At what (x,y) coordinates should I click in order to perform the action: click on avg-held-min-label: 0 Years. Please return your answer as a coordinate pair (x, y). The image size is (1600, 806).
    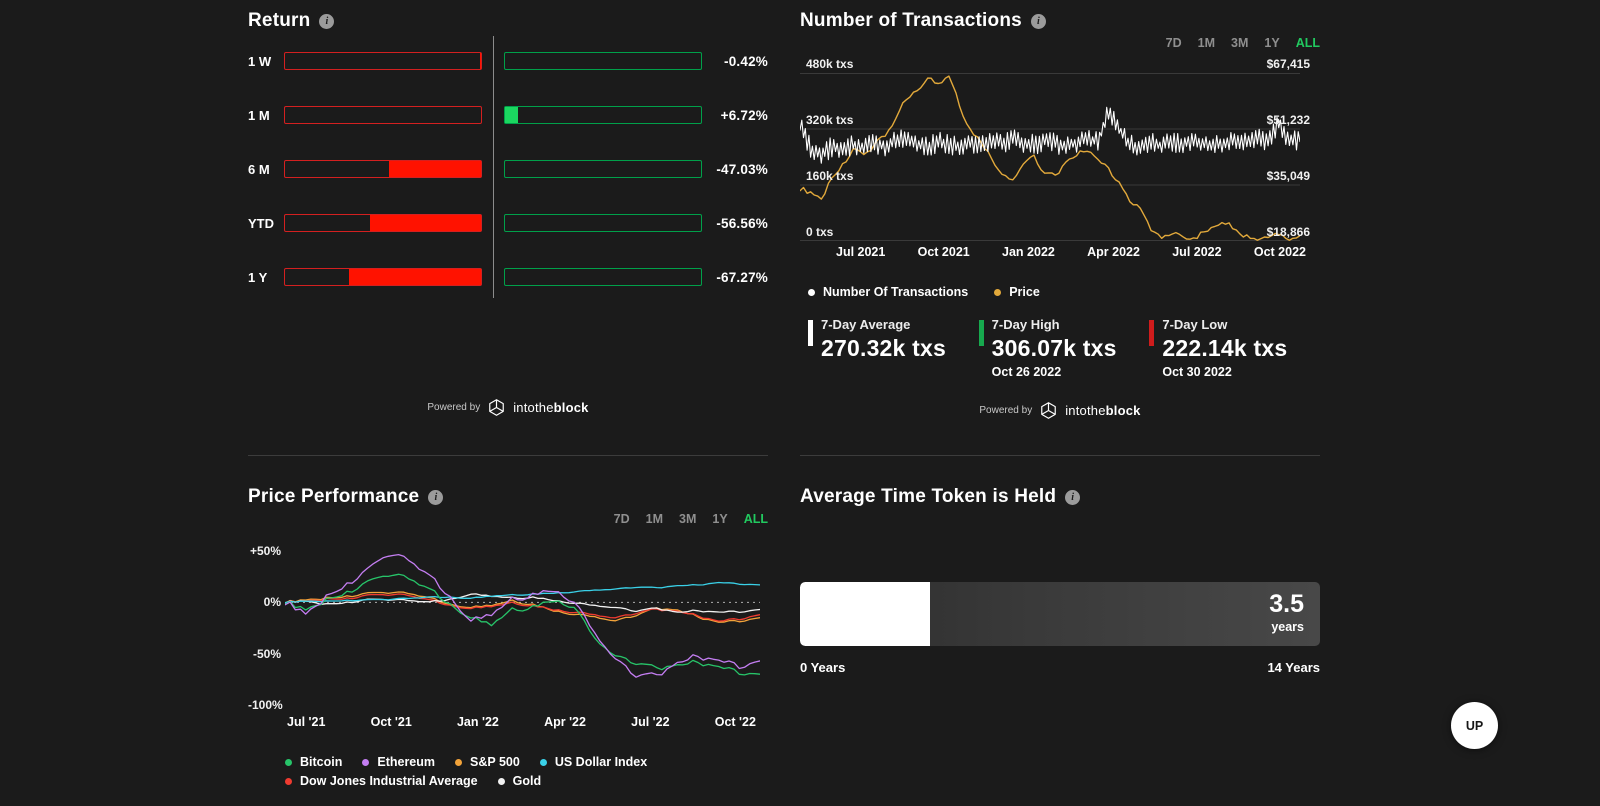
    Looking at the image, I should click on (823, 667).